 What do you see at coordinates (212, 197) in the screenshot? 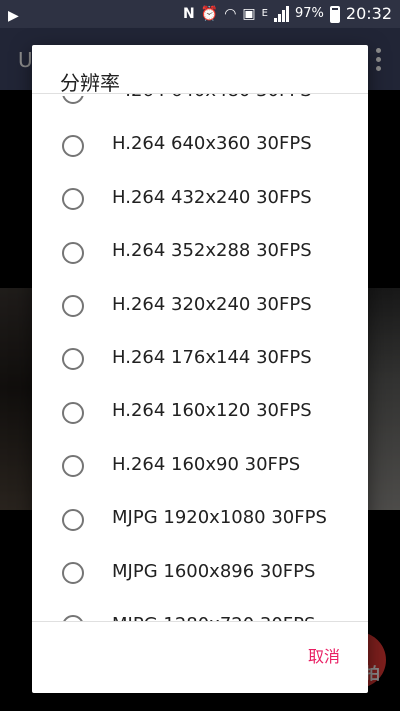
I see `resolution-option-label: H.264 432x240 30FPS` at bounding box center [212, 197].